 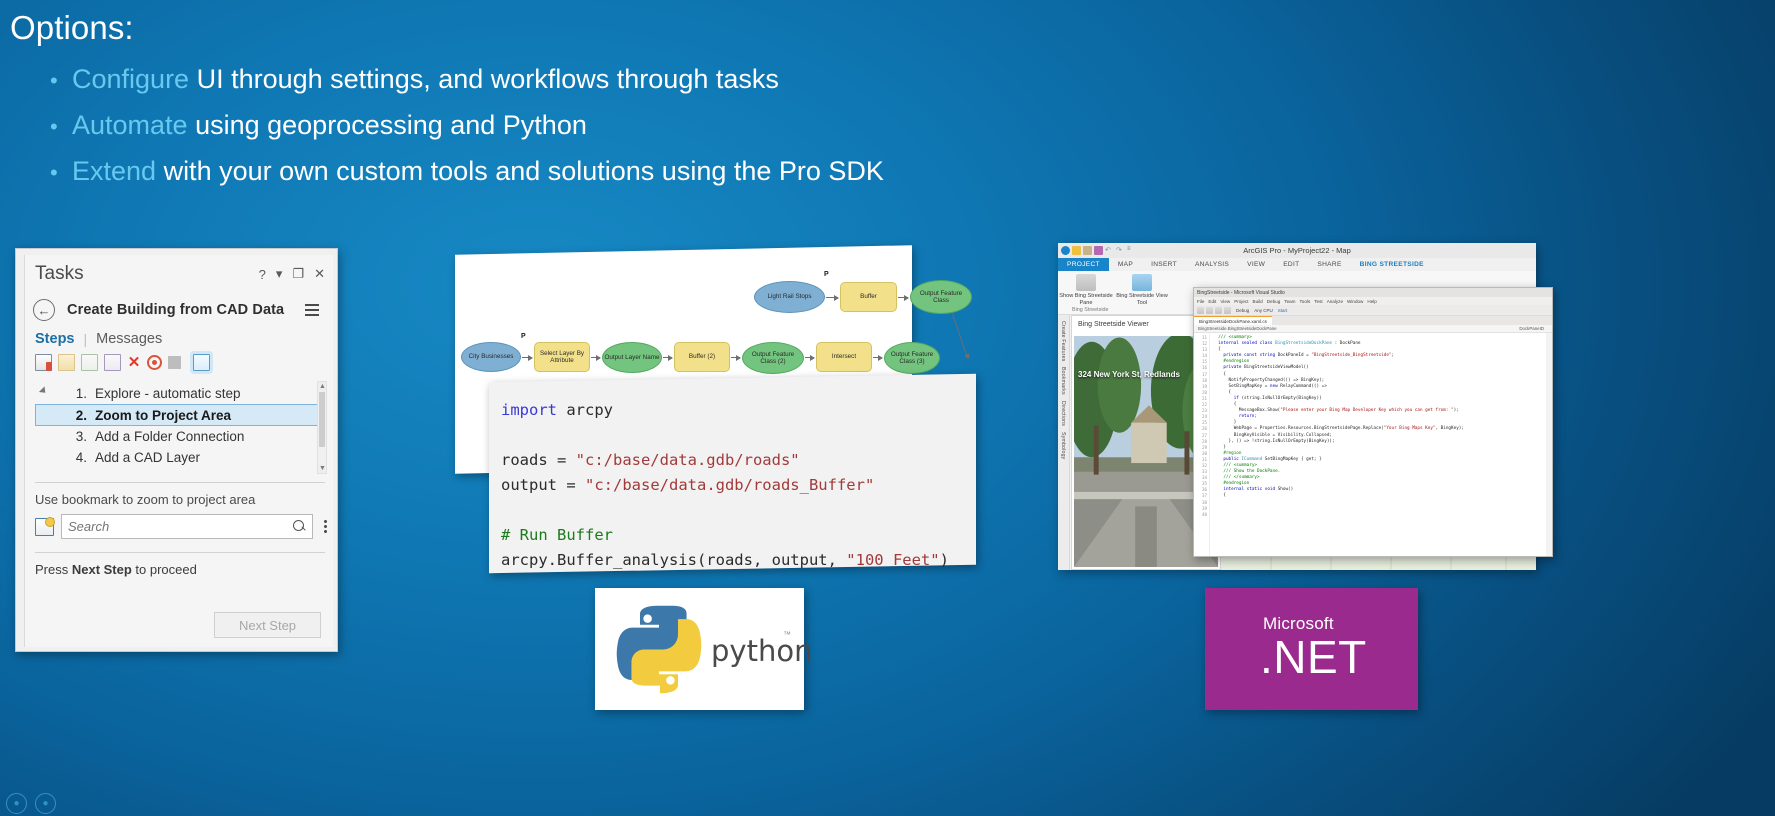 I want to click on menu-window: Window, so click(x=1355, y=301).